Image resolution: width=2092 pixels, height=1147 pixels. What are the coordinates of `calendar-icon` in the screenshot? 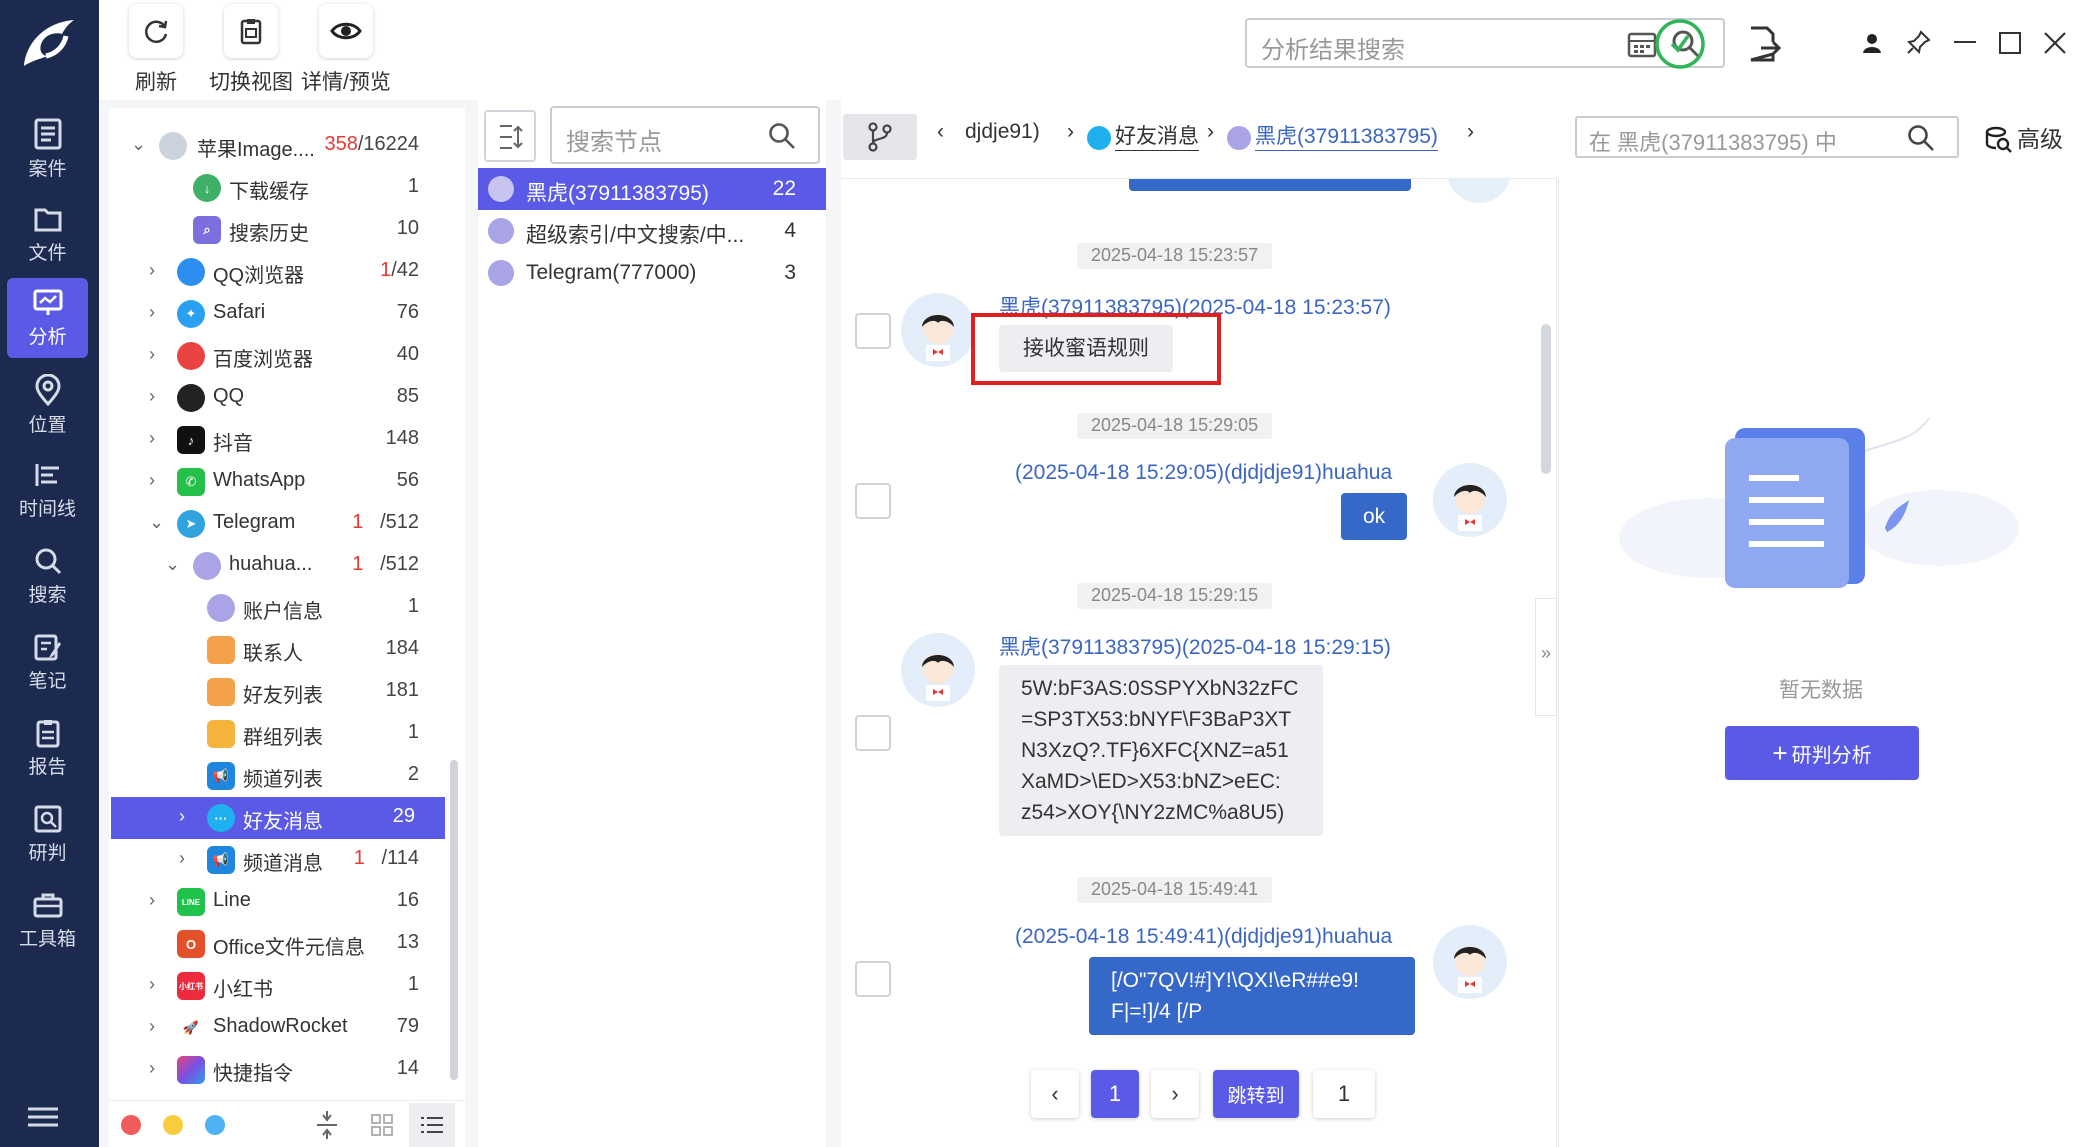 It's located at (1642, 44).